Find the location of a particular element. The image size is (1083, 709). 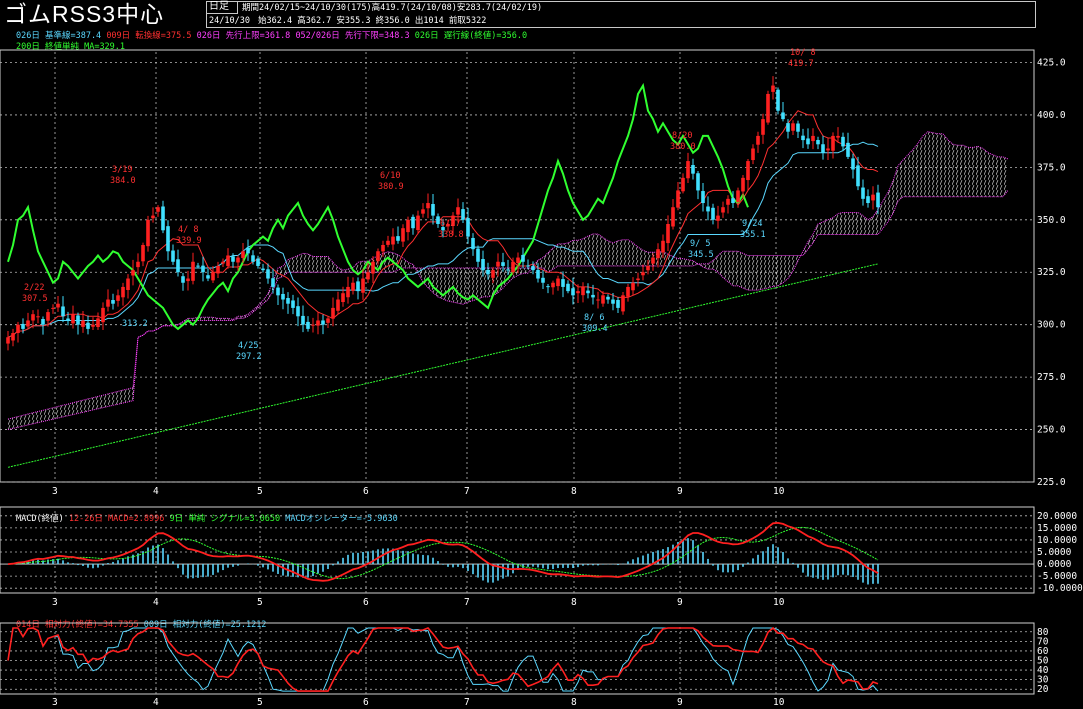

rsi9-line is located at coordinates (443, 659).